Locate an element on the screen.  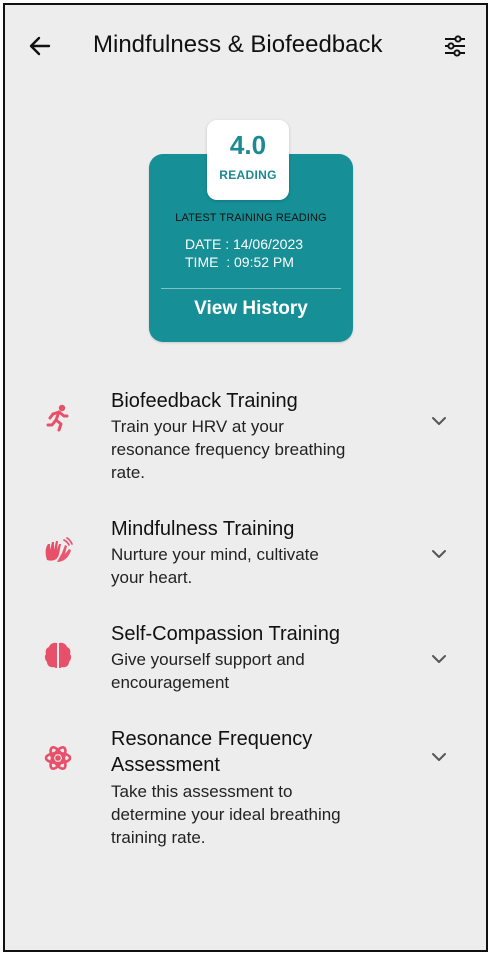
training-description-line: Nurture your mind, cultivate is located at coordinates (215, 554).